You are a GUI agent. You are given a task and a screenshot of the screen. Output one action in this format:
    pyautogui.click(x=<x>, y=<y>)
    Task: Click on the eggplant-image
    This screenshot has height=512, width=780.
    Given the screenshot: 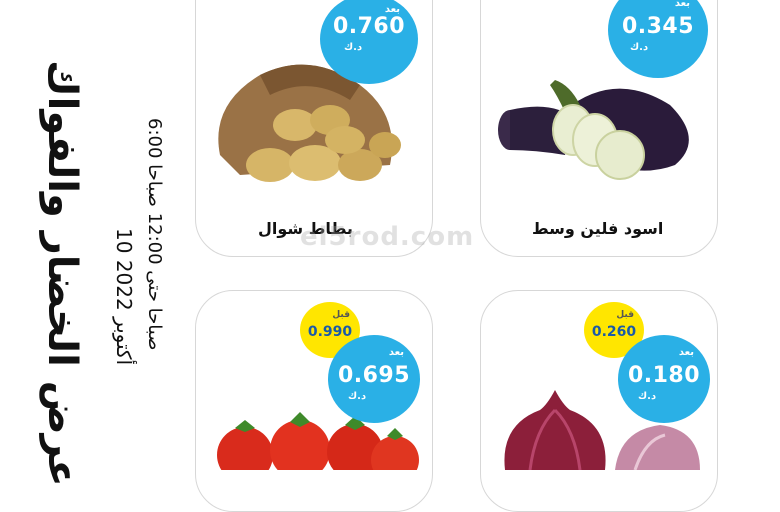 What is the action you would take?
    pyautogui.click(x=593, y=130)
    